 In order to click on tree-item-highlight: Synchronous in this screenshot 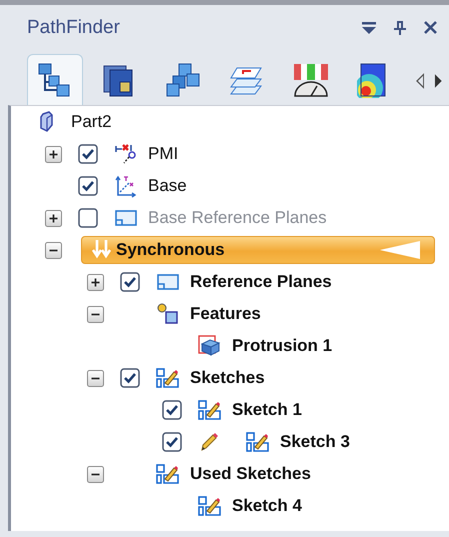, I will do `click(258, 250)`.